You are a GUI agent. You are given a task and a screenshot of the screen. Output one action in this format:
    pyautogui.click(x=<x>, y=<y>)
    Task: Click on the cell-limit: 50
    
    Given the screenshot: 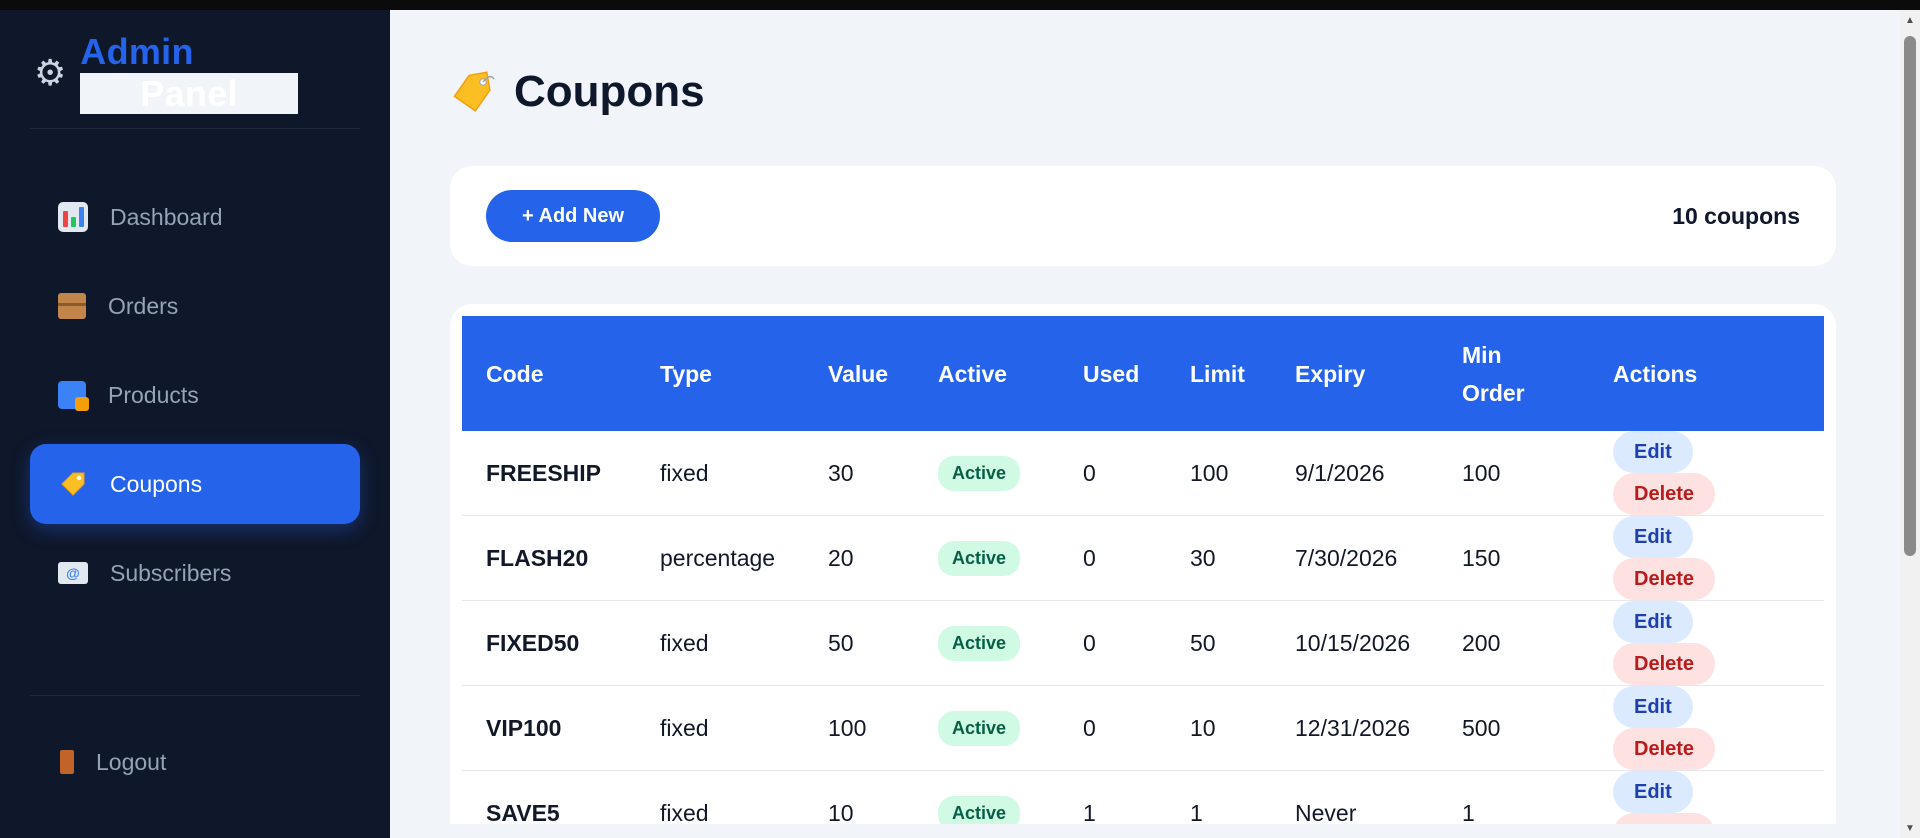 What is the action you would take?
    pyautogui.click(x=1218, y=643)
    